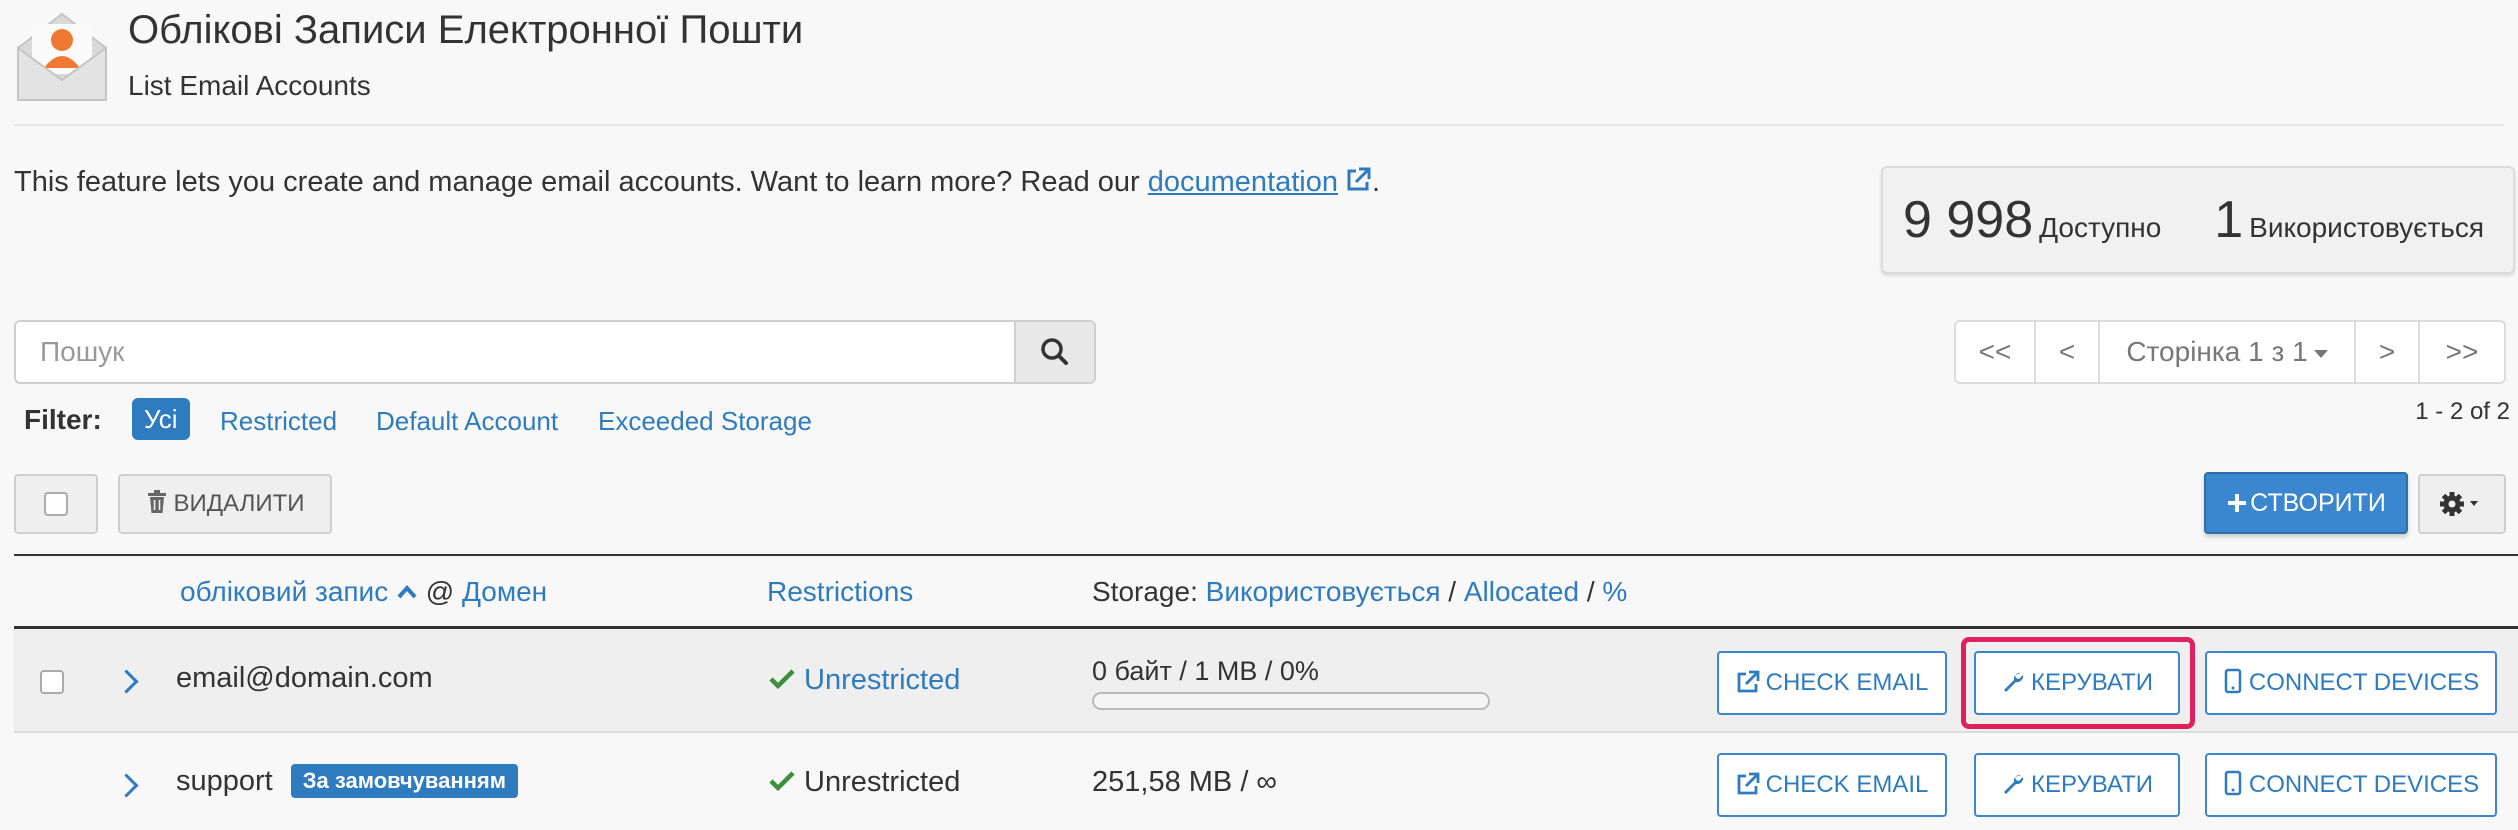 This screenshot has width=2518, height=830. I want to click on search-button, so click(1054, 352).